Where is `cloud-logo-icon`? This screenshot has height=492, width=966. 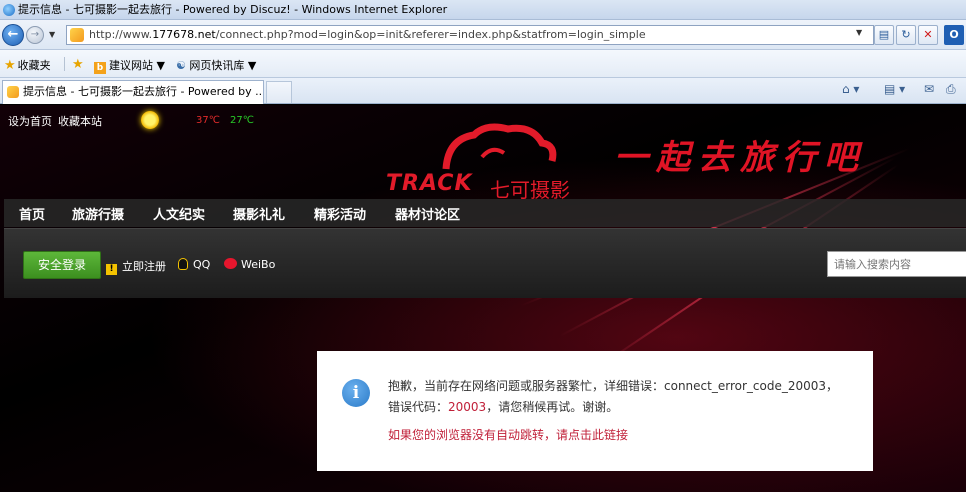
cloud-logo-icon is located at coordinates (499, 146).